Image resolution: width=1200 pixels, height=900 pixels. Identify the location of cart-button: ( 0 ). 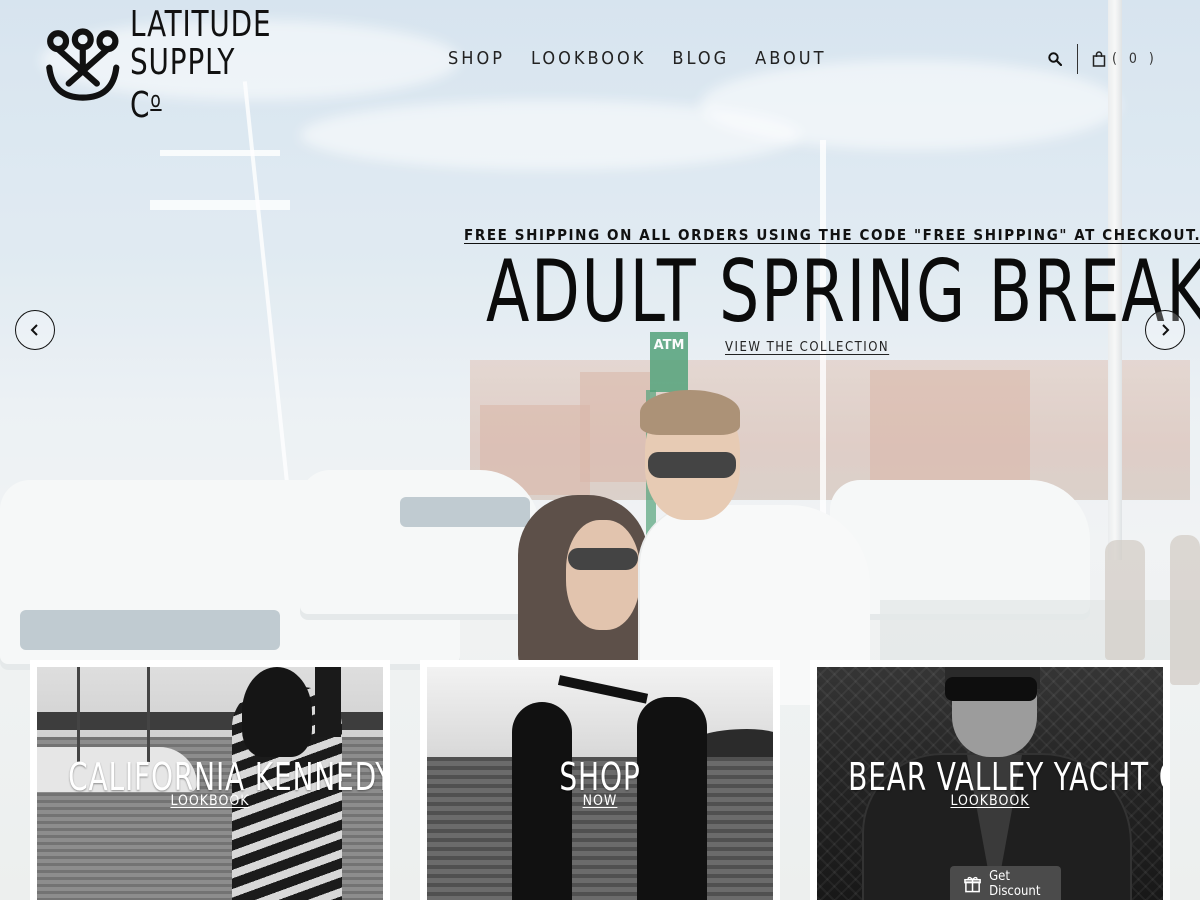
(1125, 59).